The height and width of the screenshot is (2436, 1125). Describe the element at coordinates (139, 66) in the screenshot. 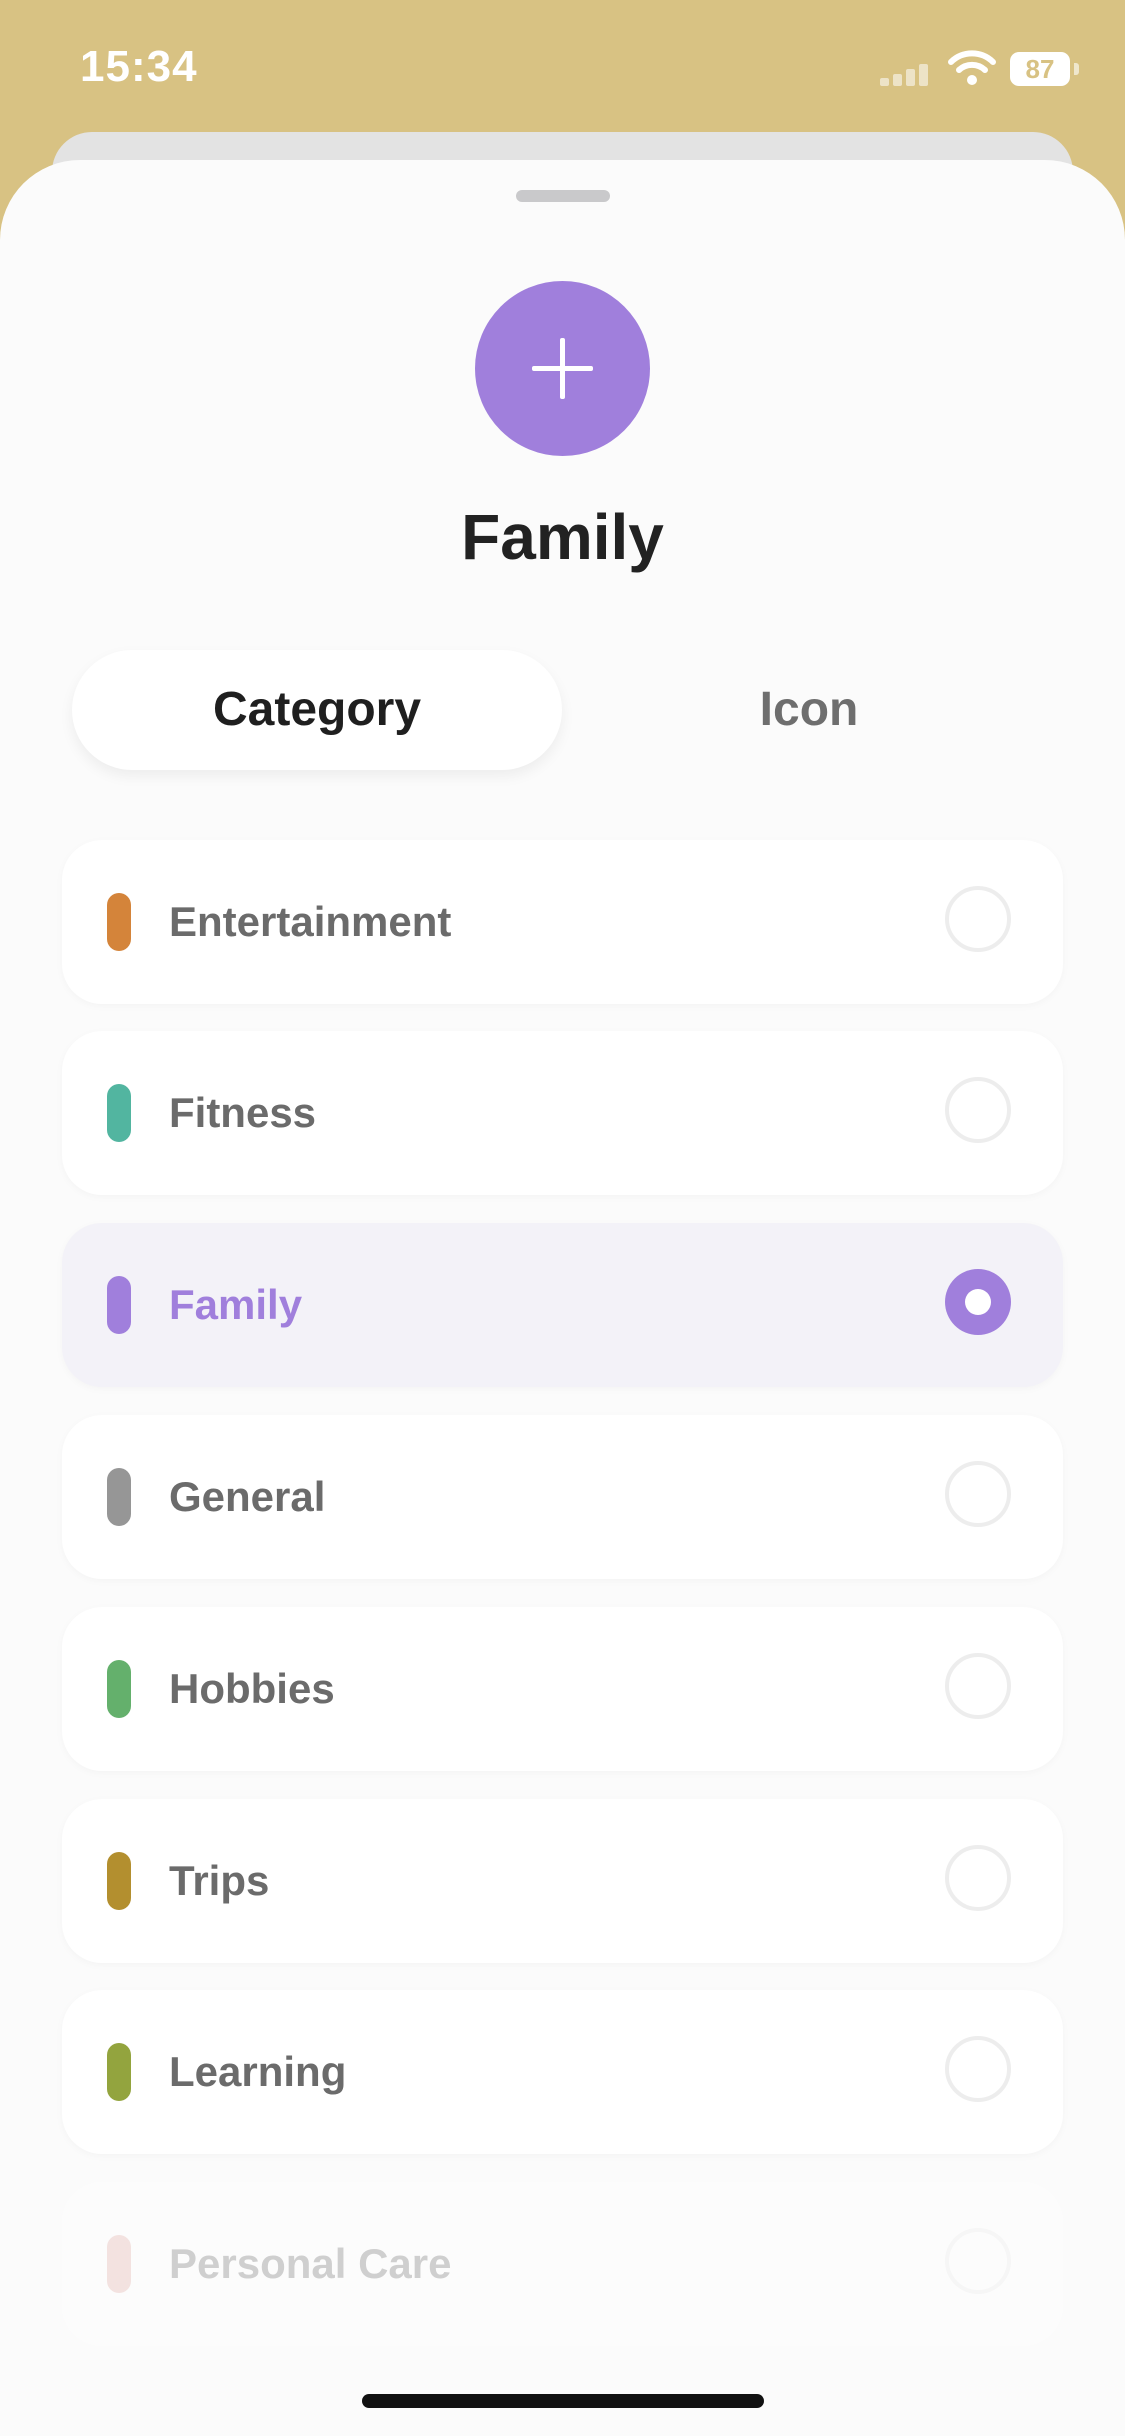

I see `status-time: 15:34` at that location.